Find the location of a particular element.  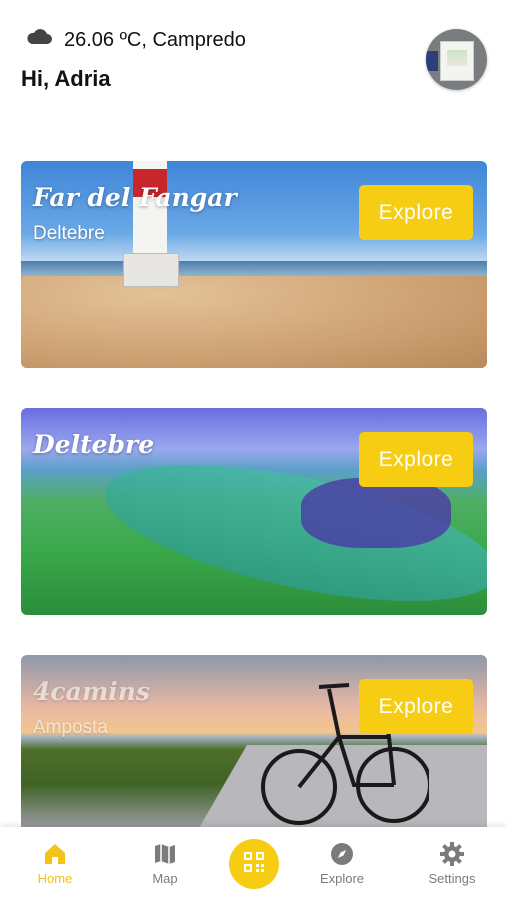

nav-home: Home is located at coordinates (55, 863).